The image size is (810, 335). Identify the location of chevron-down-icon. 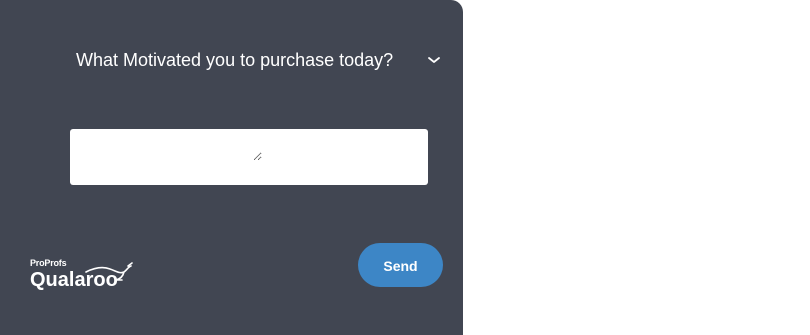
(434, 60).